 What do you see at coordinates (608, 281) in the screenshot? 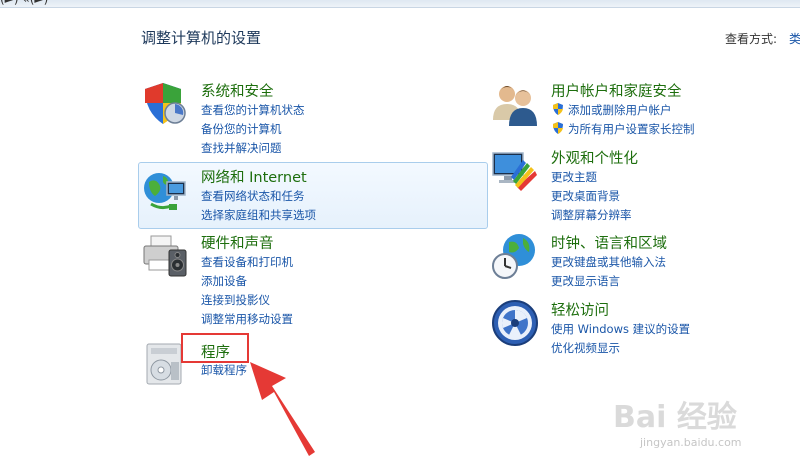
I see `link-change-display-language: 更改显示语言` at bounding box center [608, 281].